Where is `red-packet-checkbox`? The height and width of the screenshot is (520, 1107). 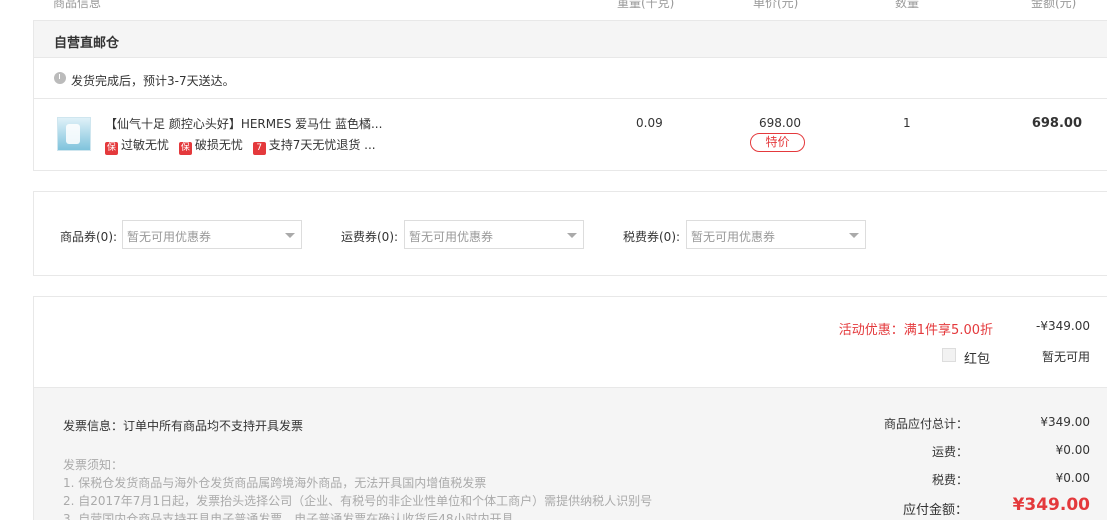 red-packet-checkbox is located at coordinates (949, 355).